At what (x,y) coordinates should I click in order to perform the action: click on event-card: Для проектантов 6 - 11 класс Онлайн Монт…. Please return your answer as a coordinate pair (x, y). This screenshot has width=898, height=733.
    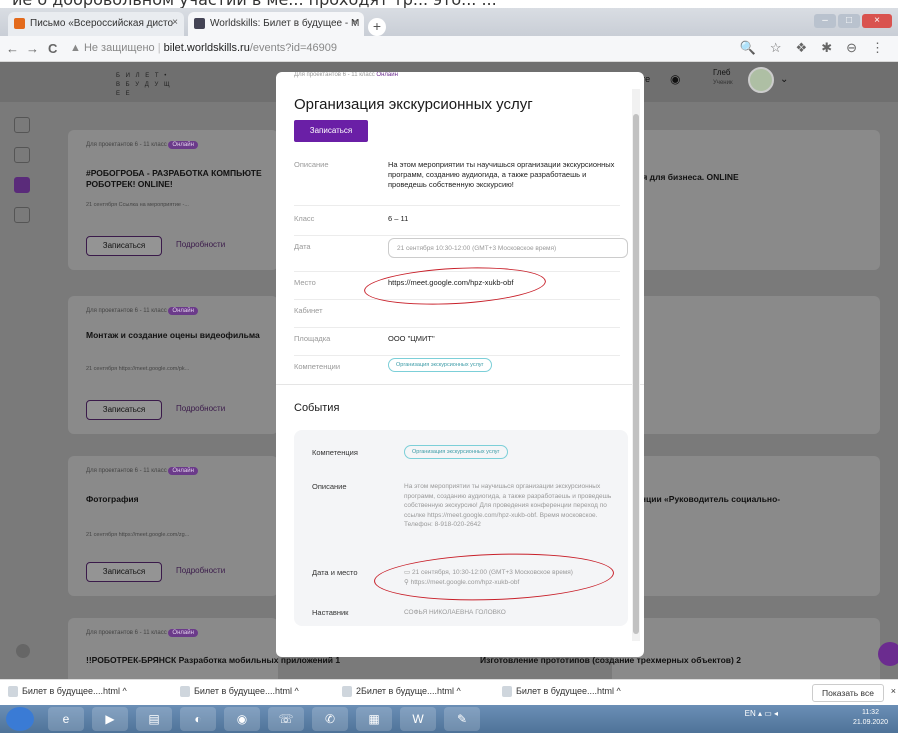
    Looking at the image, I should click on (173, 365).